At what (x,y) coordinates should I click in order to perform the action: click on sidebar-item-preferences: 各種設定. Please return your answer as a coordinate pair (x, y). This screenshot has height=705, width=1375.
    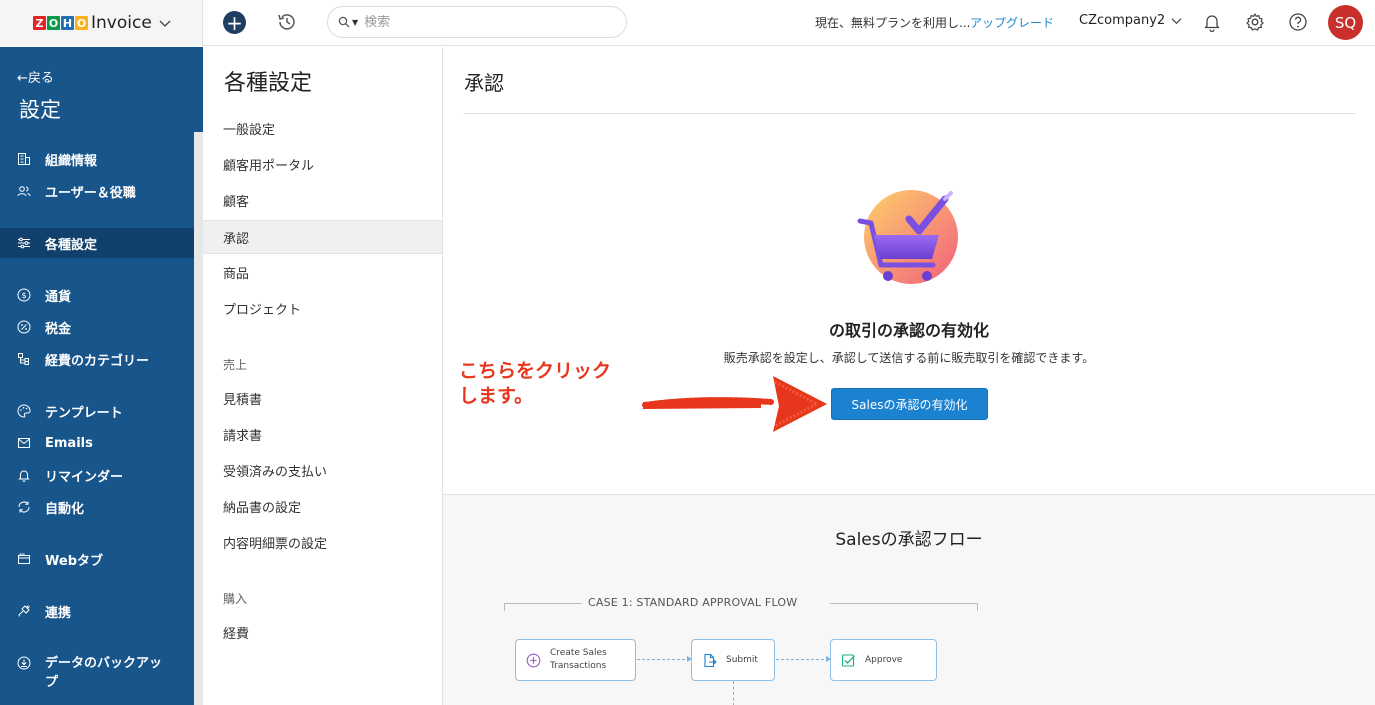
    Looking at the image, I should click on (97, 243).